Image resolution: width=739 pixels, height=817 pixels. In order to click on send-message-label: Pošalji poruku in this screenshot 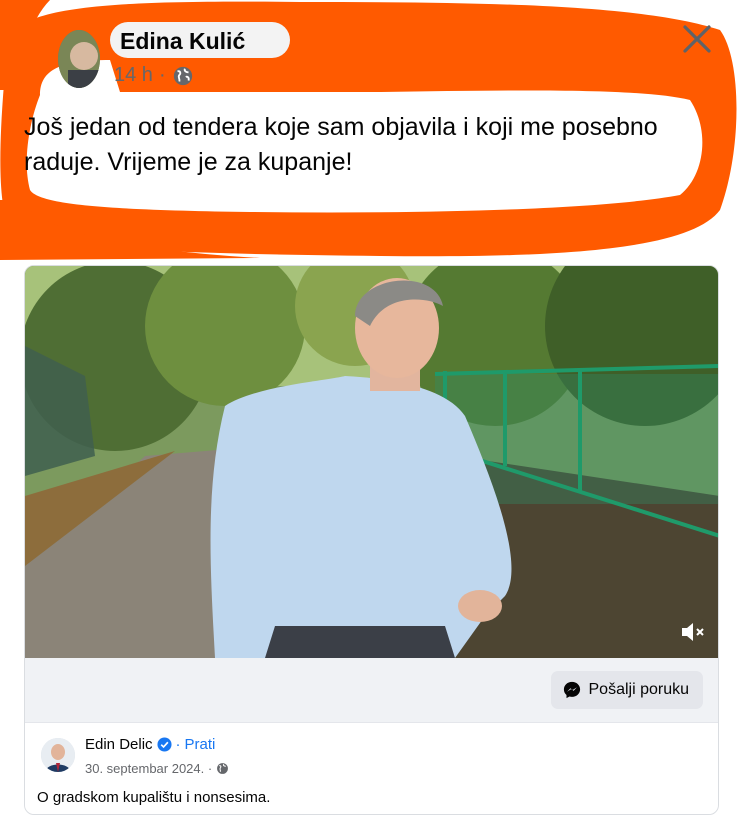, I will do `click(639, 689)`.